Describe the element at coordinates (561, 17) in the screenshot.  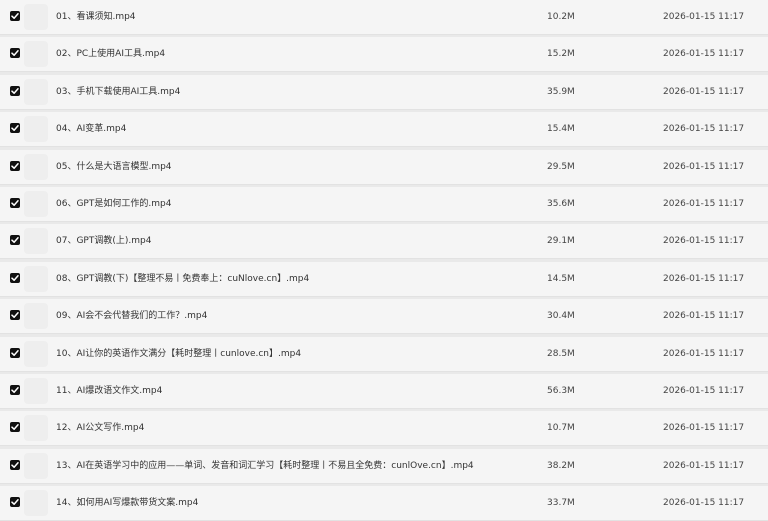
I see `file-size: 10.2M` at that location.